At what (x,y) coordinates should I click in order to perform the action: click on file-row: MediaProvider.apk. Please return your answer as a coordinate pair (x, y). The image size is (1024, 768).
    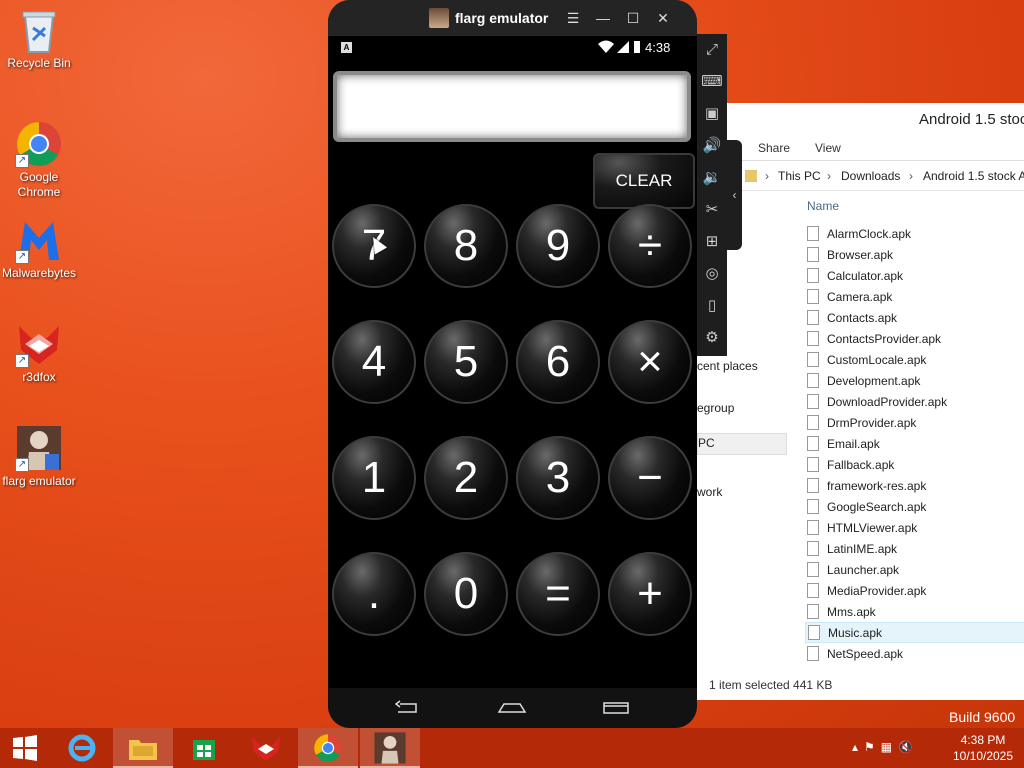
    Looking at the image, I should click on (914, 590).